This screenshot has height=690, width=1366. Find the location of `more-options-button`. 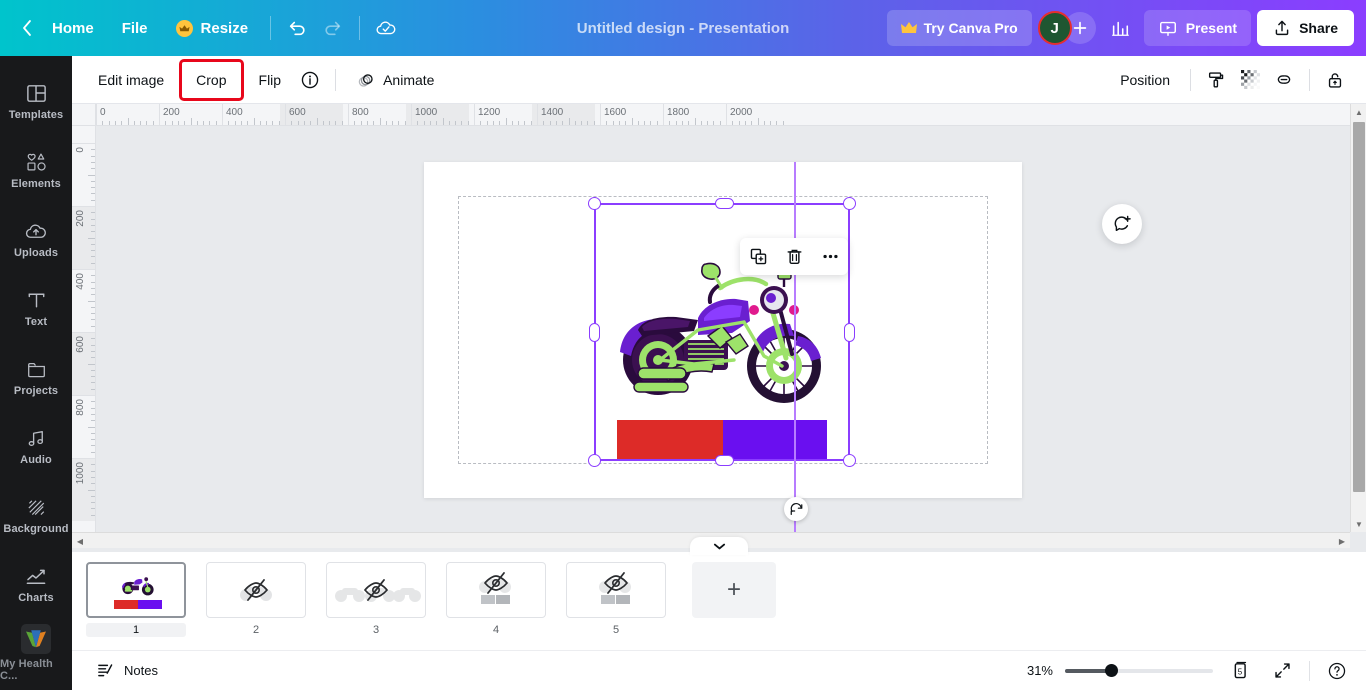

more-options-button is located at coordinates (830, 257).